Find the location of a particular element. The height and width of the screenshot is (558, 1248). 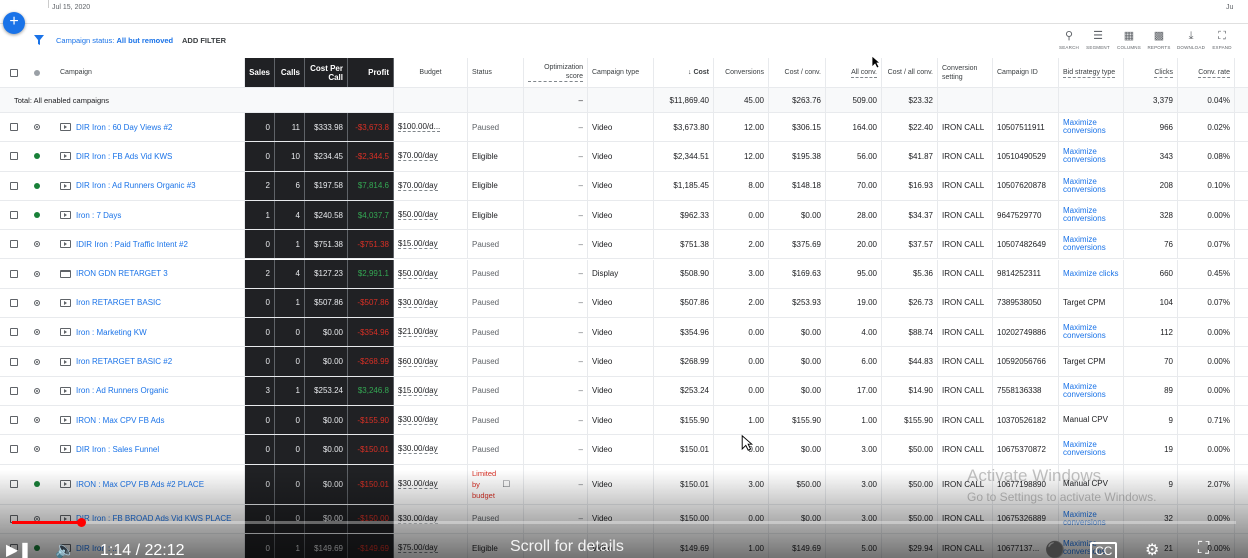

add-filter-button: ADD FILTER is located at coordinates (204, 40).